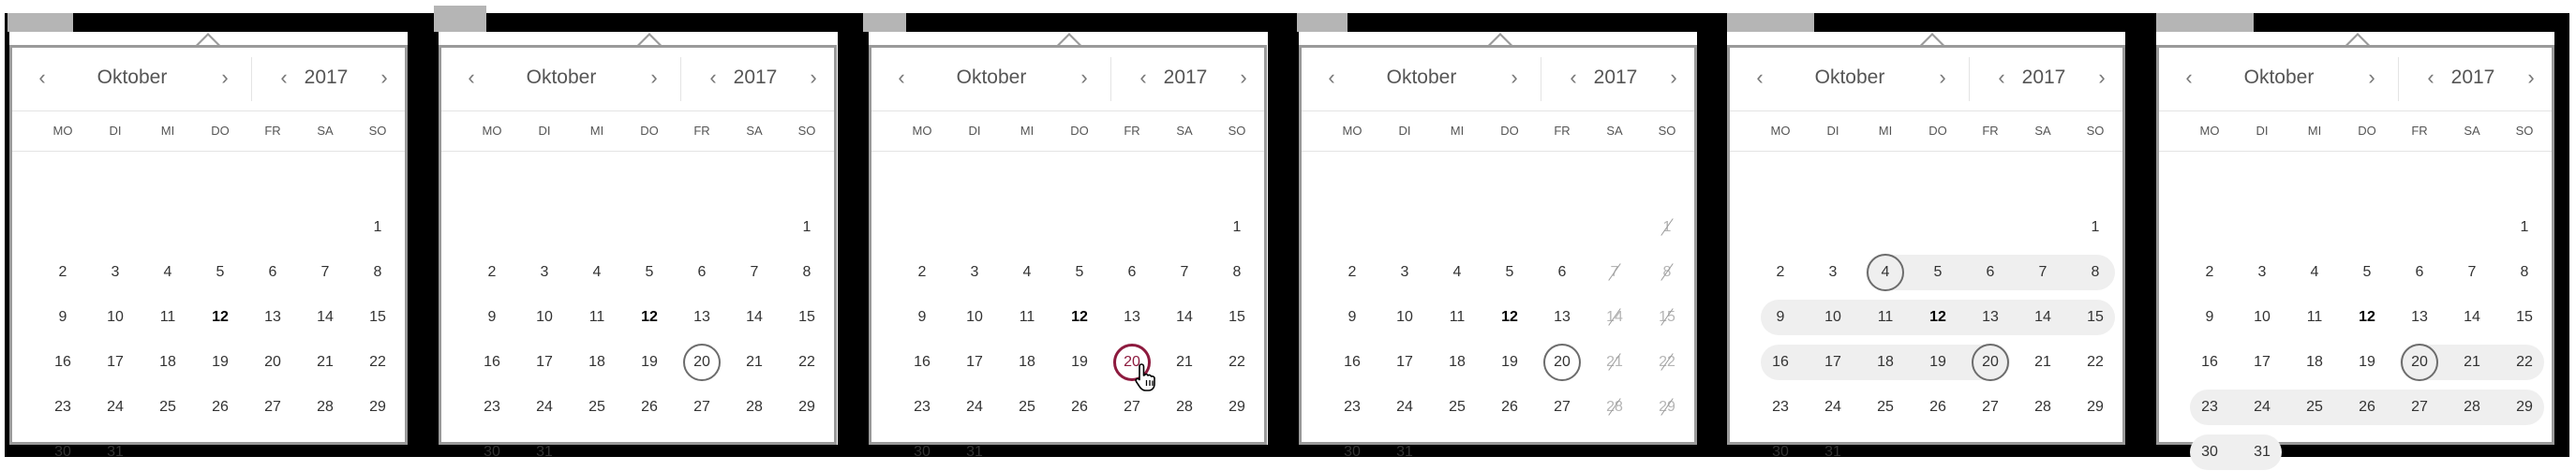  I want to click on day-28: 28, so click(1184, 407).